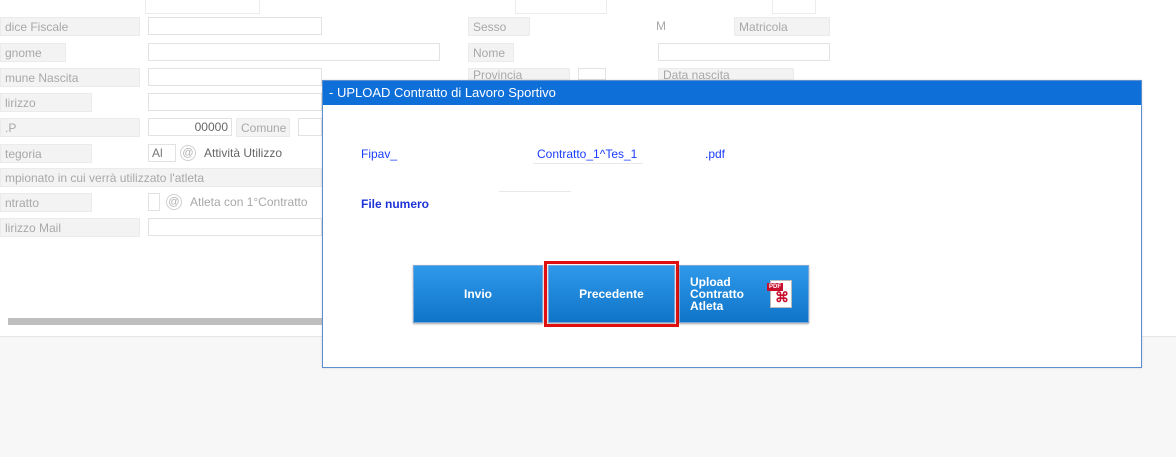 This screenshot has height=457, width=1176. I want to click on upload-button-label: Upload Contratto Atleta, so click(717, 294).